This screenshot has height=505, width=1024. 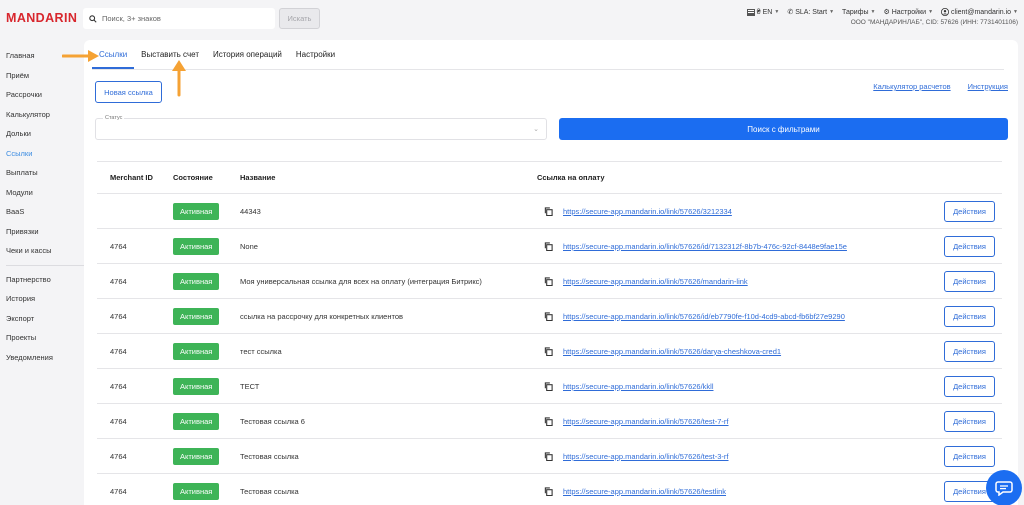 I want to click on sla-menu: ✆ SLA: Start ▼, so click(x=811, y=12).